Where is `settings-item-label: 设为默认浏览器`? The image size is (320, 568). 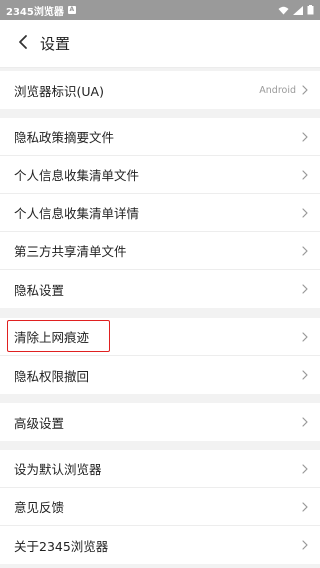 settings-item-label: 设为默认浏览器 is located at coordinates (58, 469).